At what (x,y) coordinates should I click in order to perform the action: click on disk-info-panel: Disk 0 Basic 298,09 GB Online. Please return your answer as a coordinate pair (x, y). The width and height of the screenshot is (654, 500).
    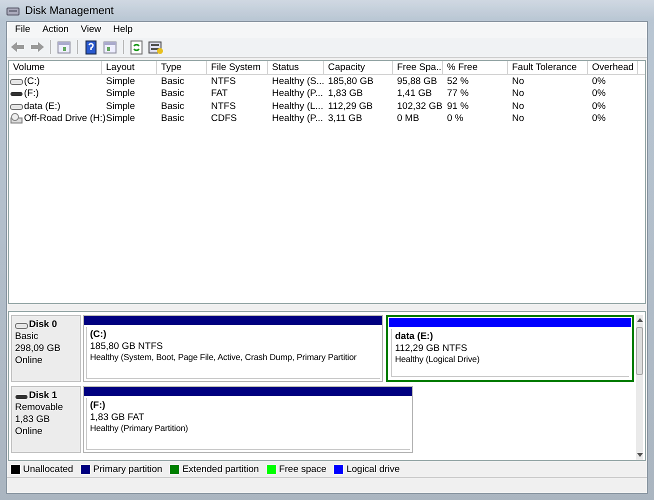
    Looking at the image, I should click on (46, 348).